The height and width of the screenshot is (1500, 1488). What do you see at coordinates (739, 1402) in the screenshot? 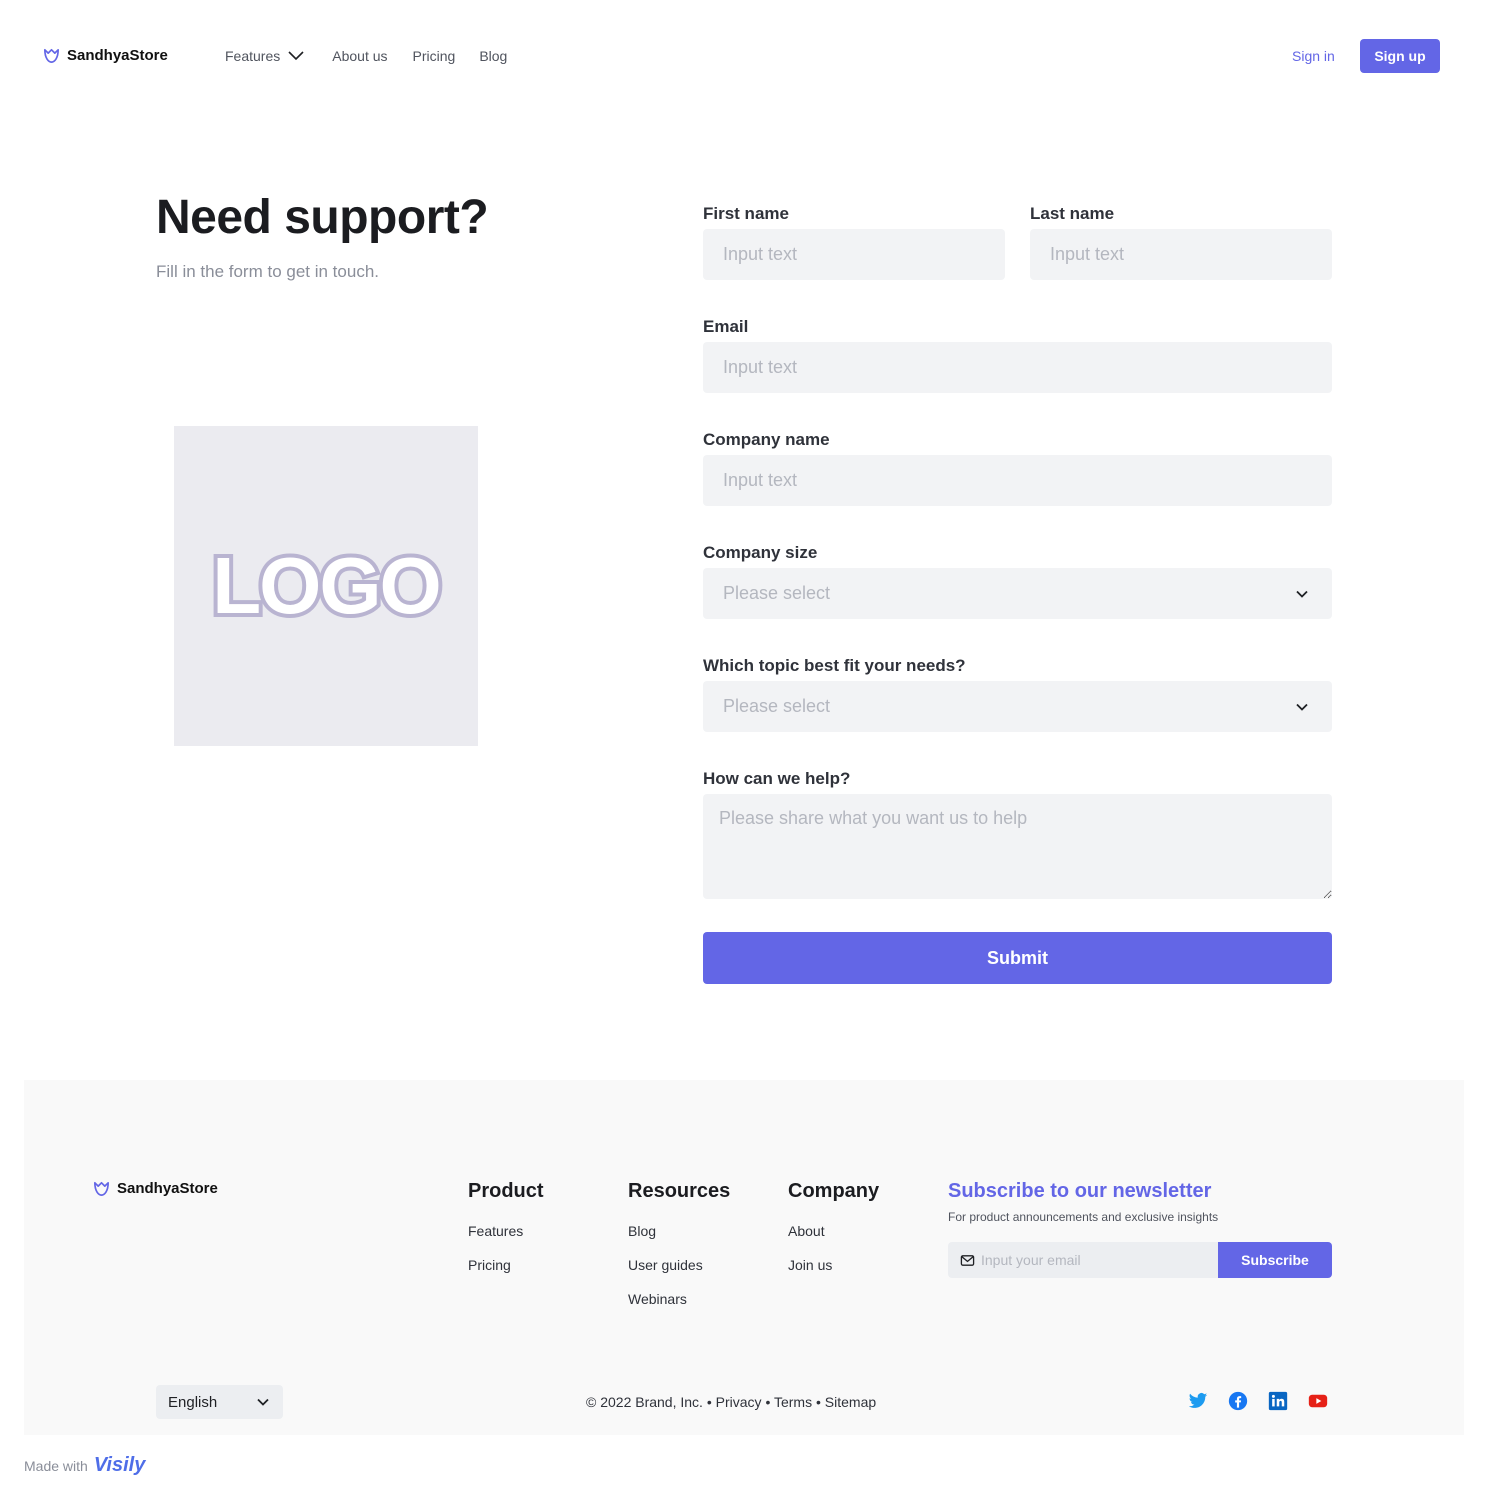
I see `privacy-link: Privacy` at bounding box center [739, 1402].